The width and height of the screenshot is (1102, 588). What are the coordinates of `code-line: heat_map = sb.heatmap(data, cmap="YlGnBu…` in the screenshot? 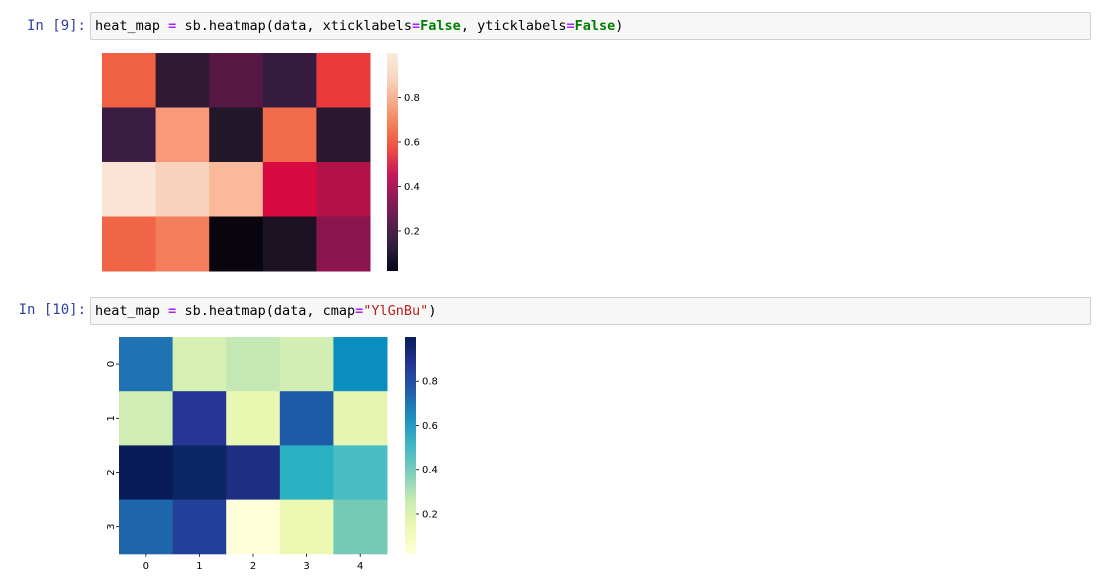 It's located at (265, 311).